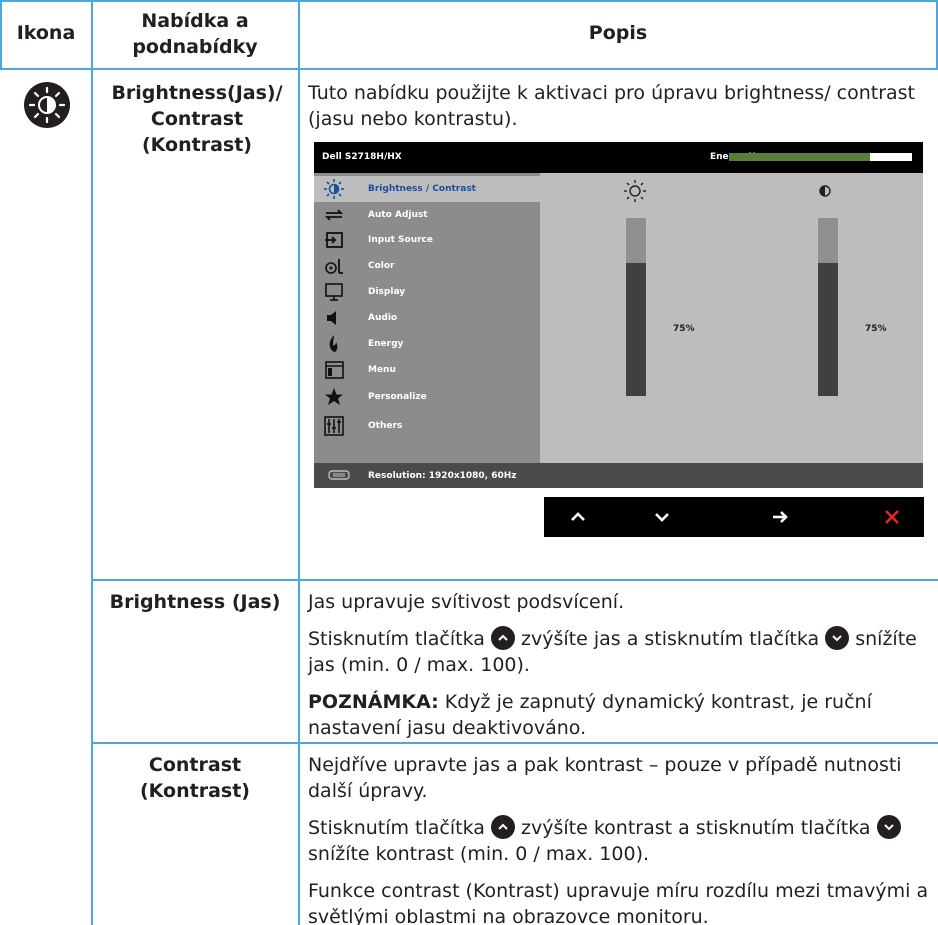  I want to click on osd-model-name: Dell S2718H/HX, so click(362, 157).